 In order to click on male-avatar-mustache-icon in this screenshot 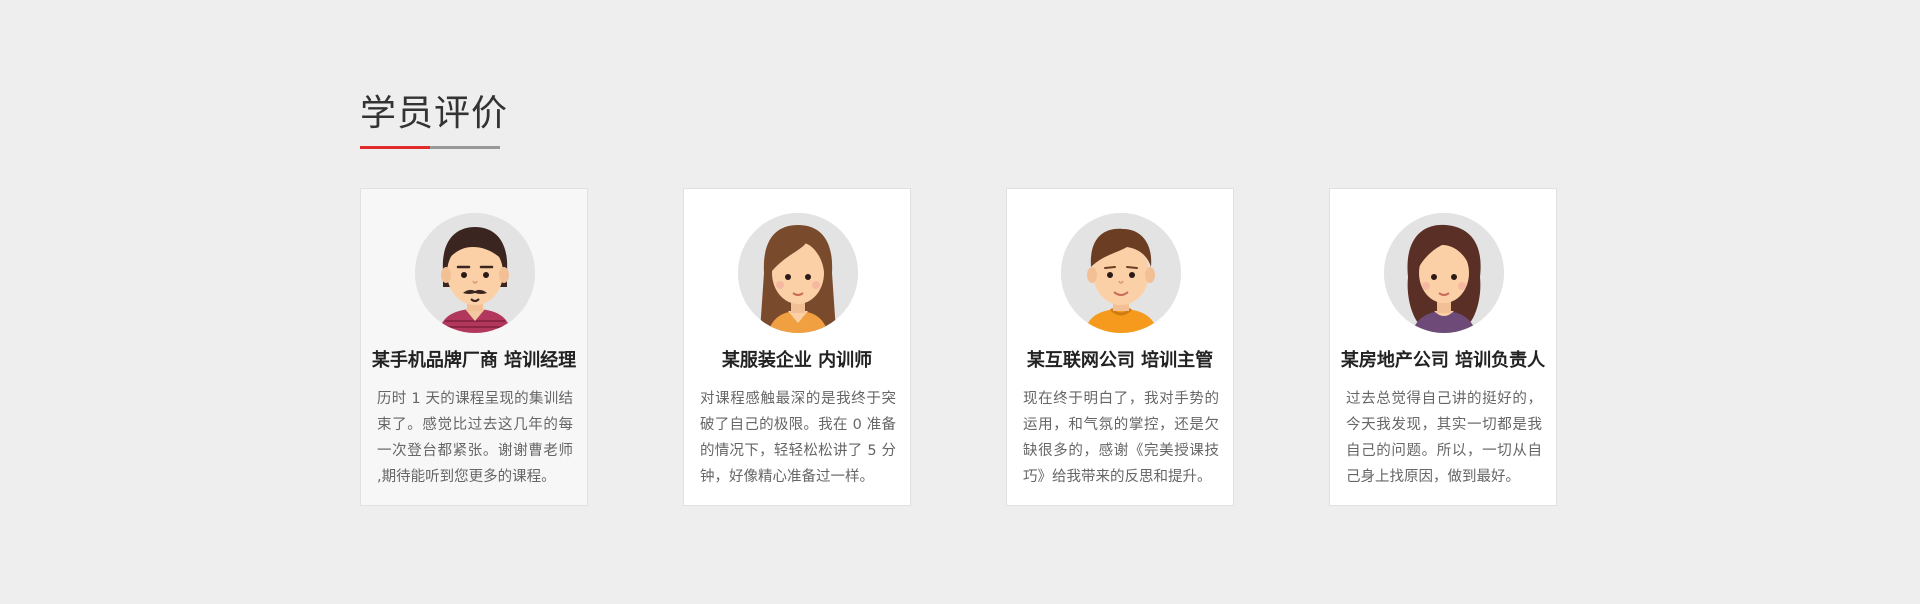, I will do `click(475, 273)`.